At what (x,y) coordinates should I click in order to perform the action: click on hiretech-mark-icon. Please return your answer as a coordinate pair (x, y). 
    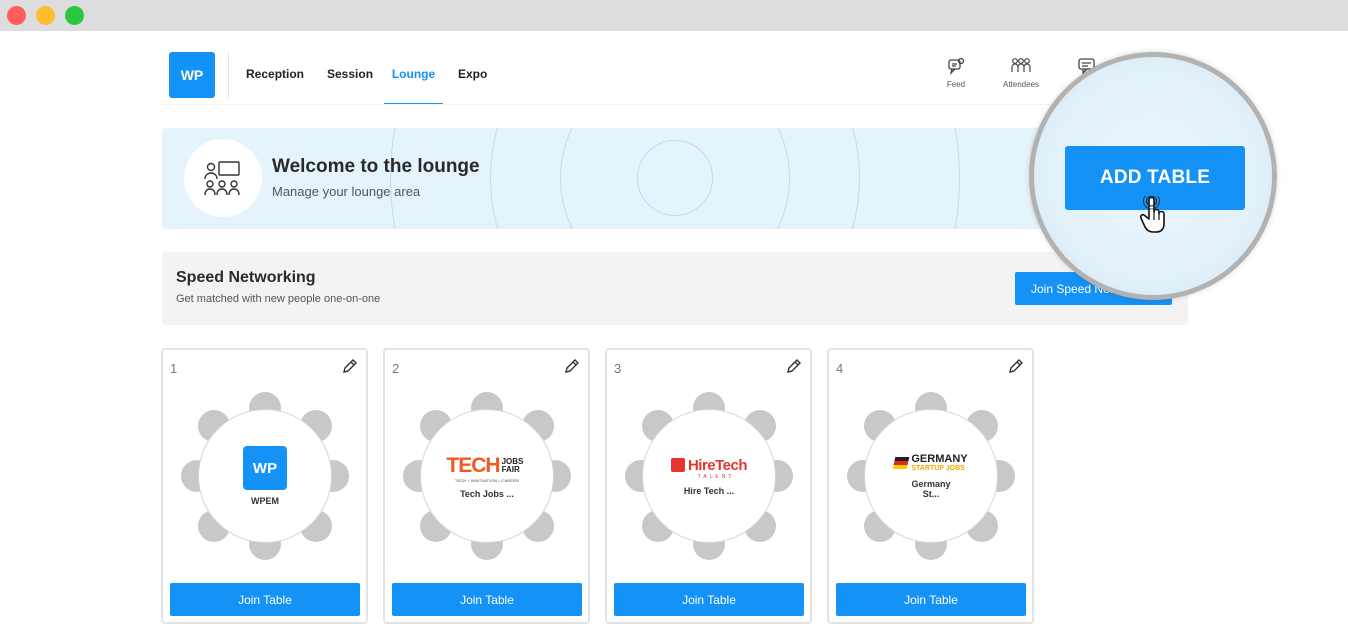
    Looking at the image, I should click on (677, 465).